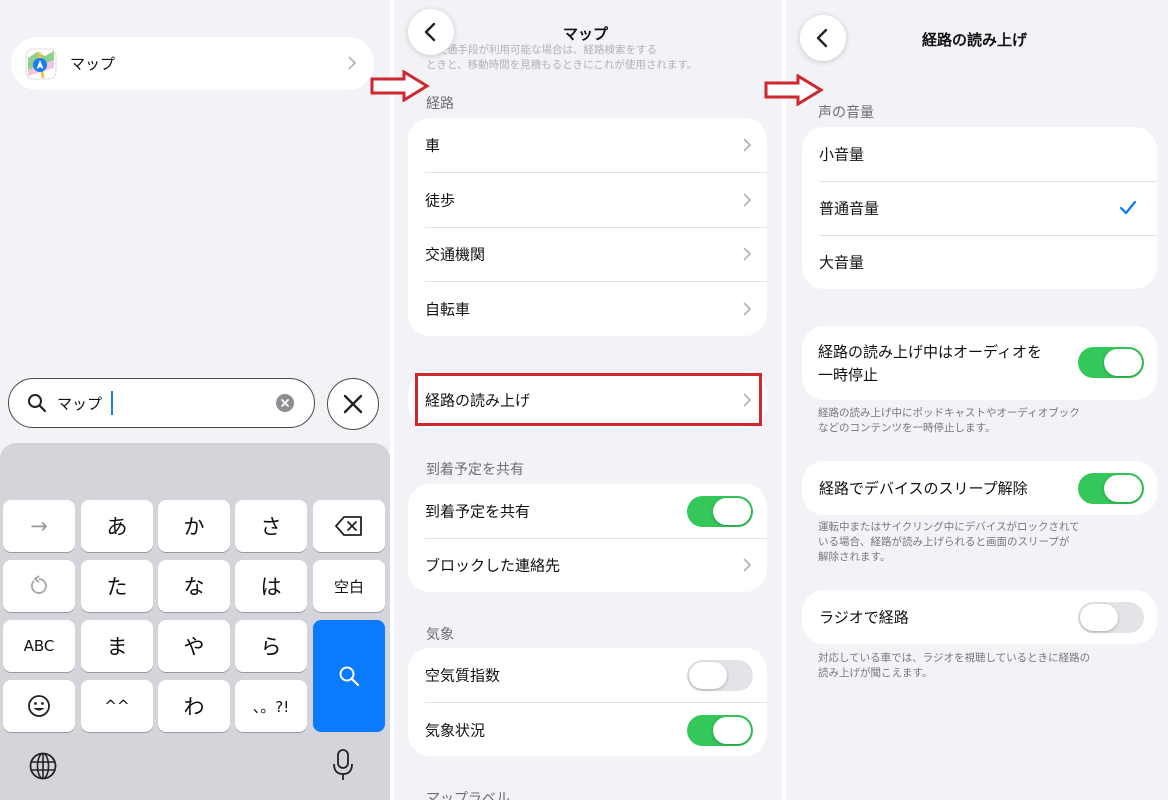 Image resolution: width=1168 pixels, height=800 pixels. I want to click on key-ra: ら, so click(271, 646).